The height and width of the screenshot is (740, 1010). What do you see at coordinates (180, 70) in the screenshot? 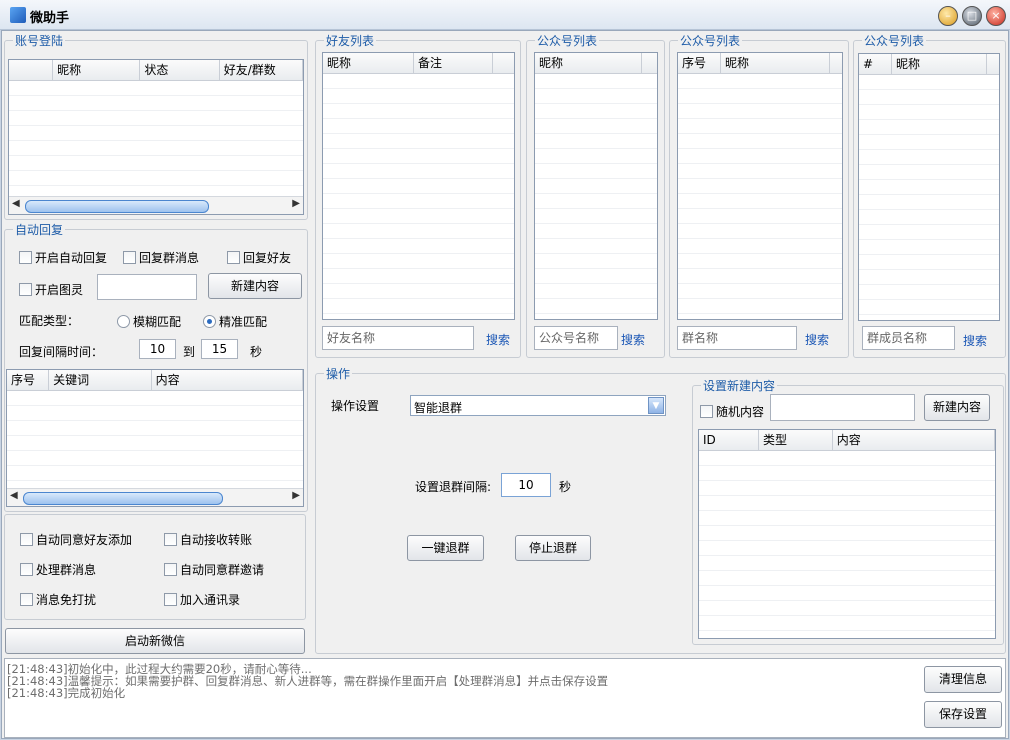
I see `column-header: 状态` at bounding box center [180, 70].